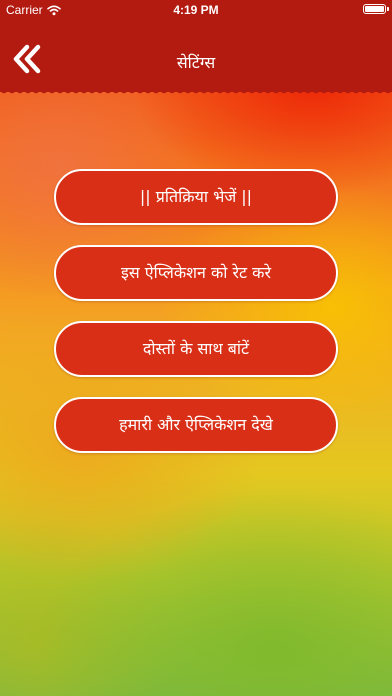 Image resolution: width=392 pixels, height=696 pixels. I want to click on page-title: सेटिंग्स, so click(196, 62).